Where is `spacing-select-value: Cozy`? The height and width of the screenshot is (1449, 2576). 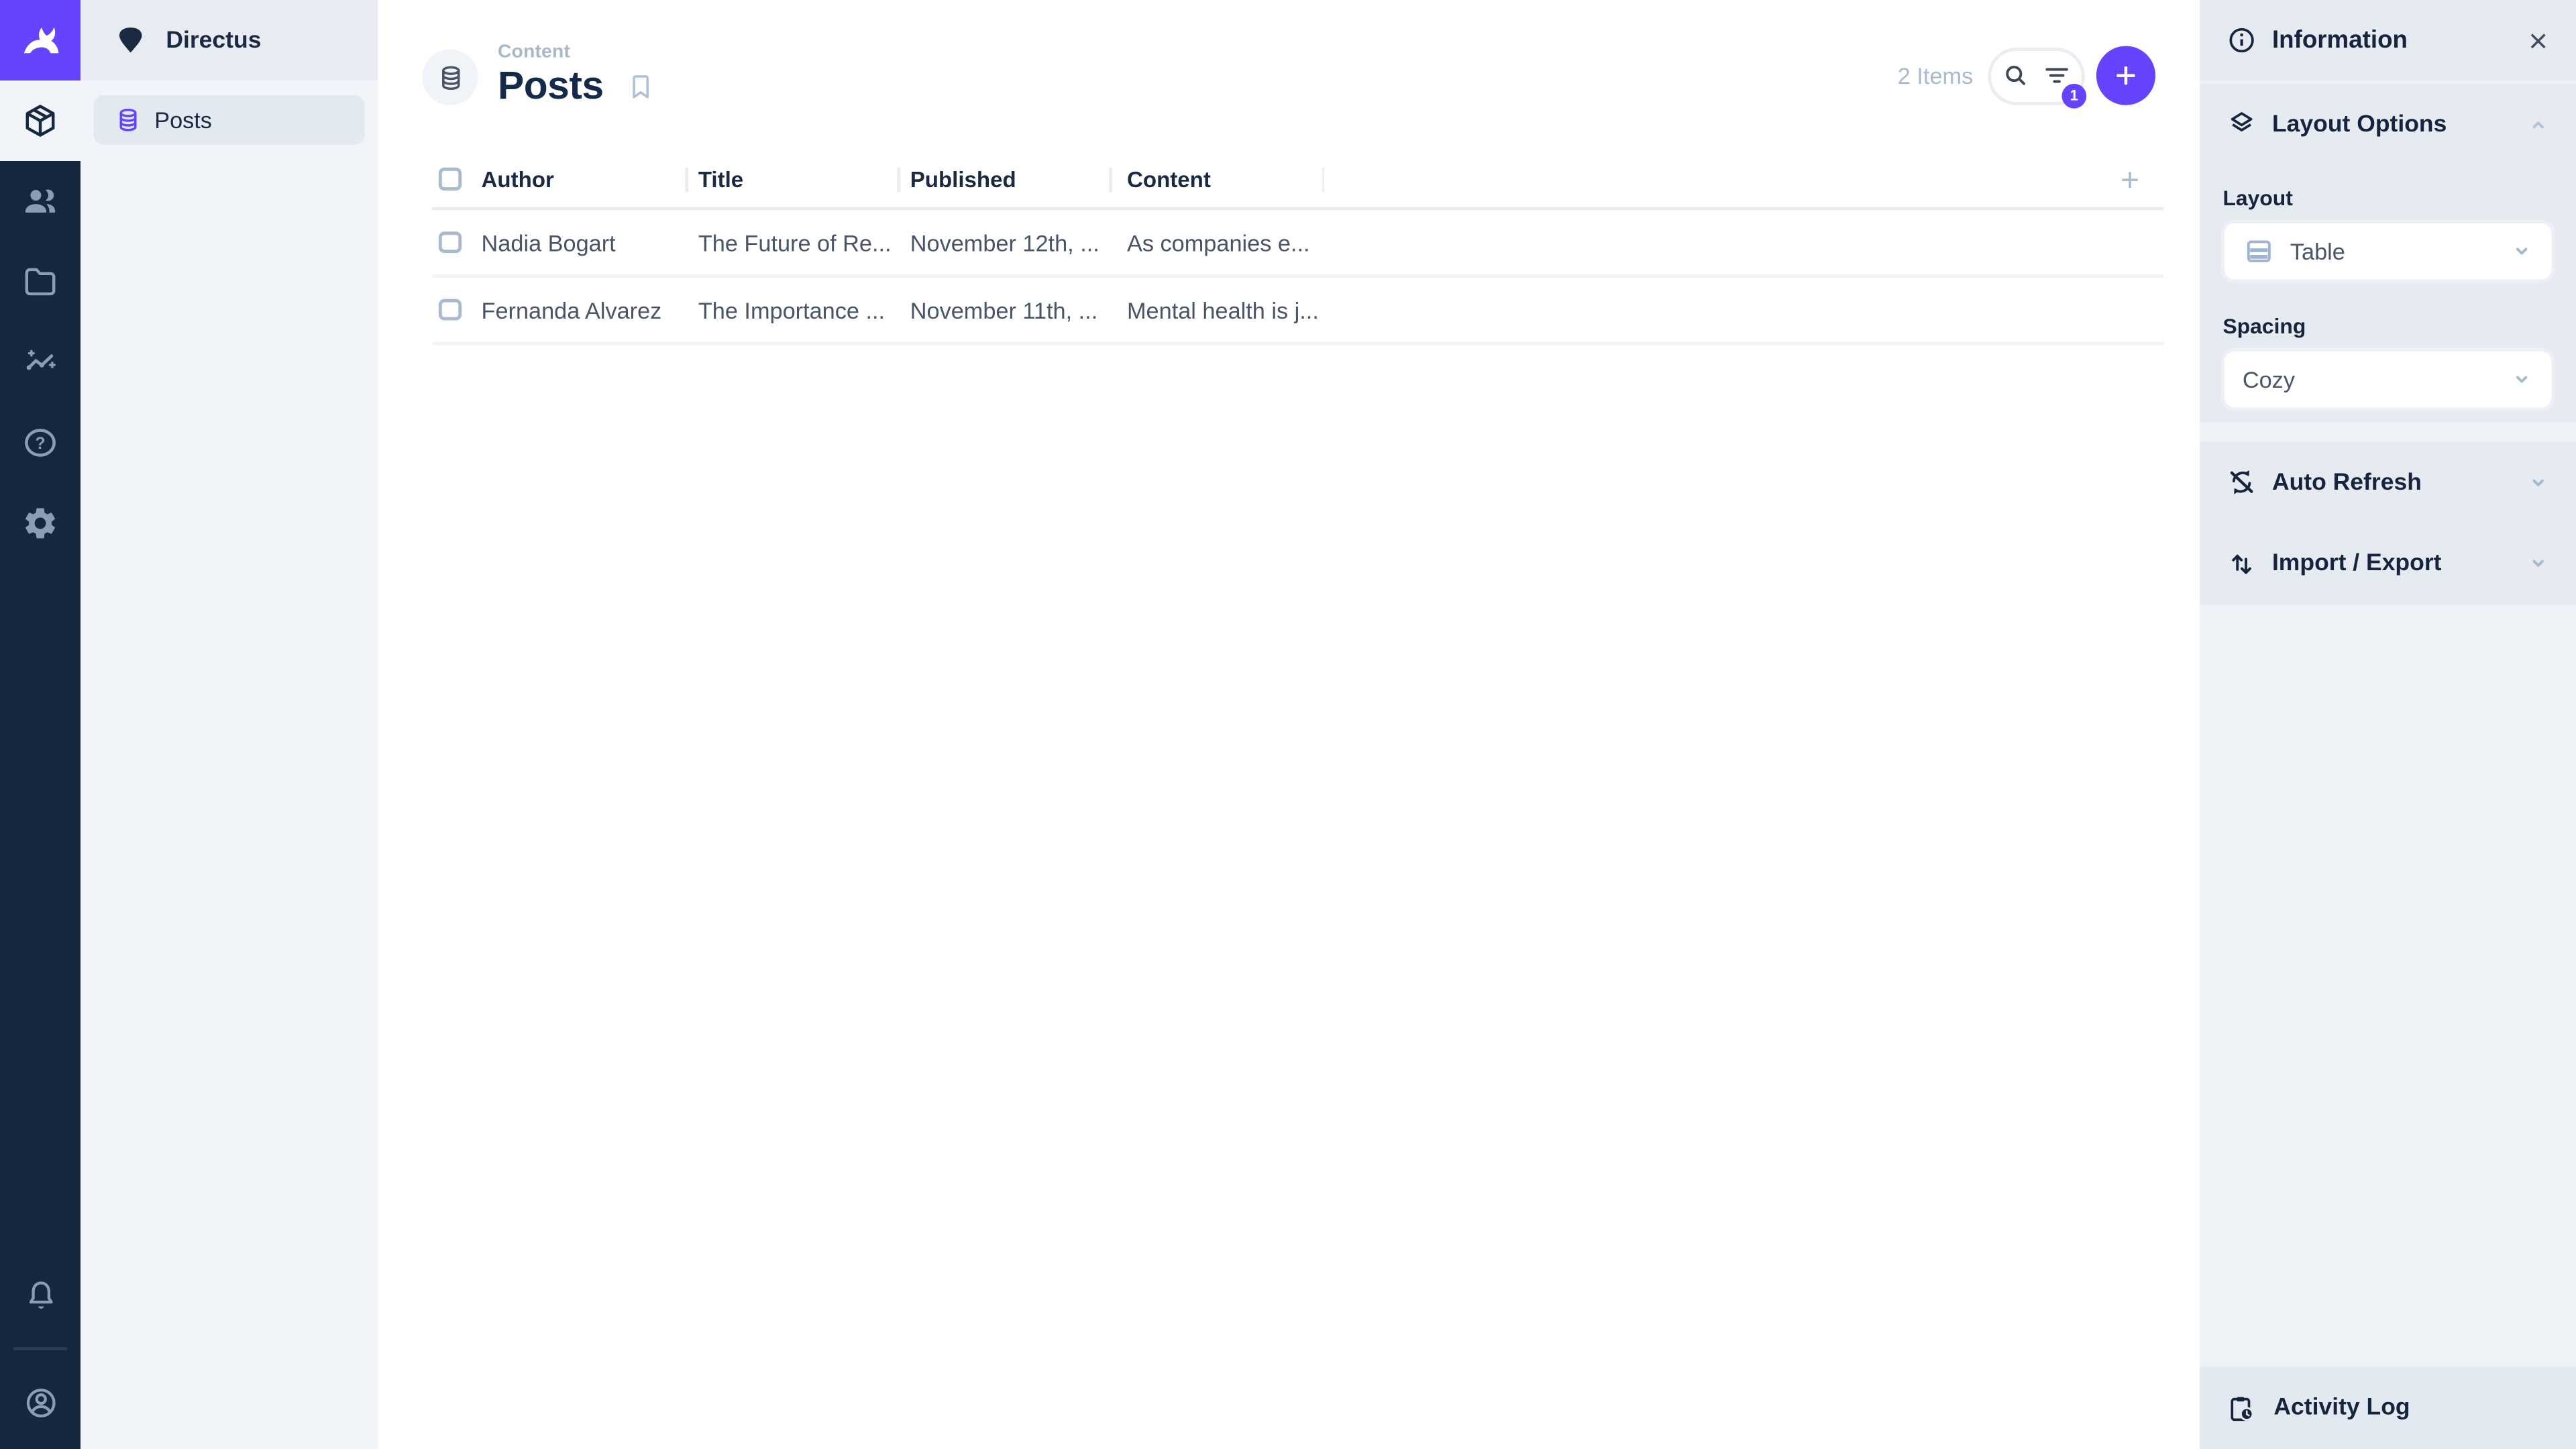
spacing-select-value: Cozy is located at coordinates (2268, 379).